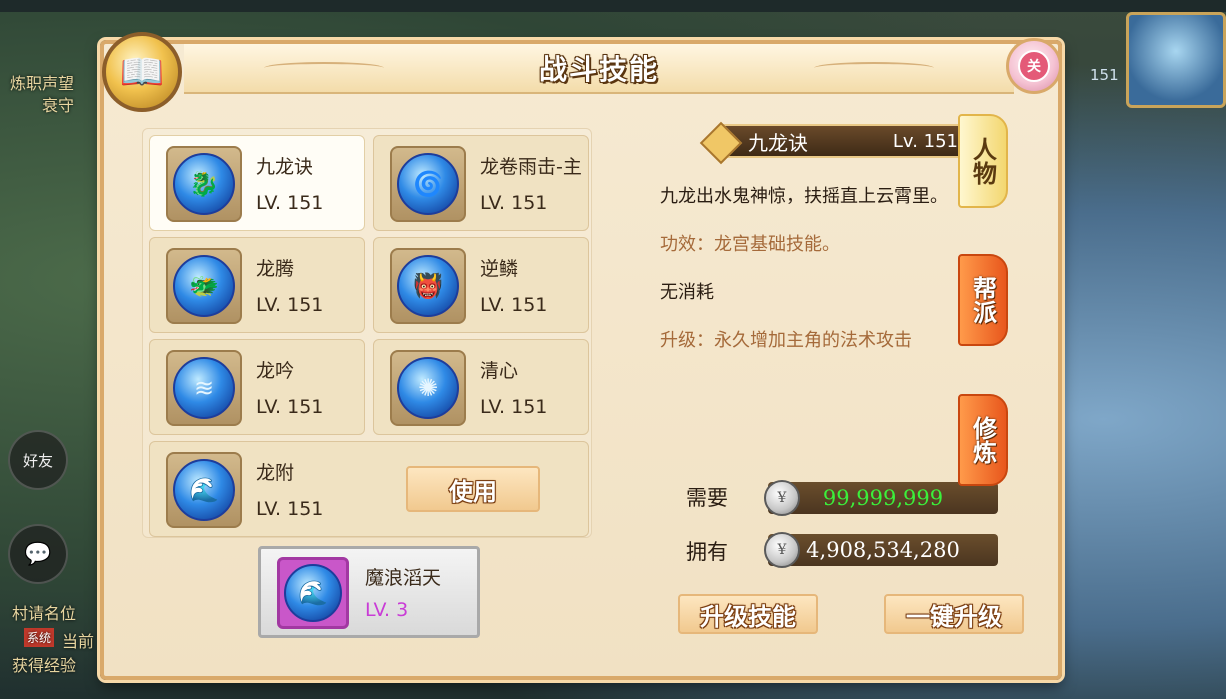  What do you see at coordinates (257, 183) in the screenshot?
I see `skill-card-jiulongjue: 🐉 九龙诀 LV. 151` at bounding box center [257, 183].